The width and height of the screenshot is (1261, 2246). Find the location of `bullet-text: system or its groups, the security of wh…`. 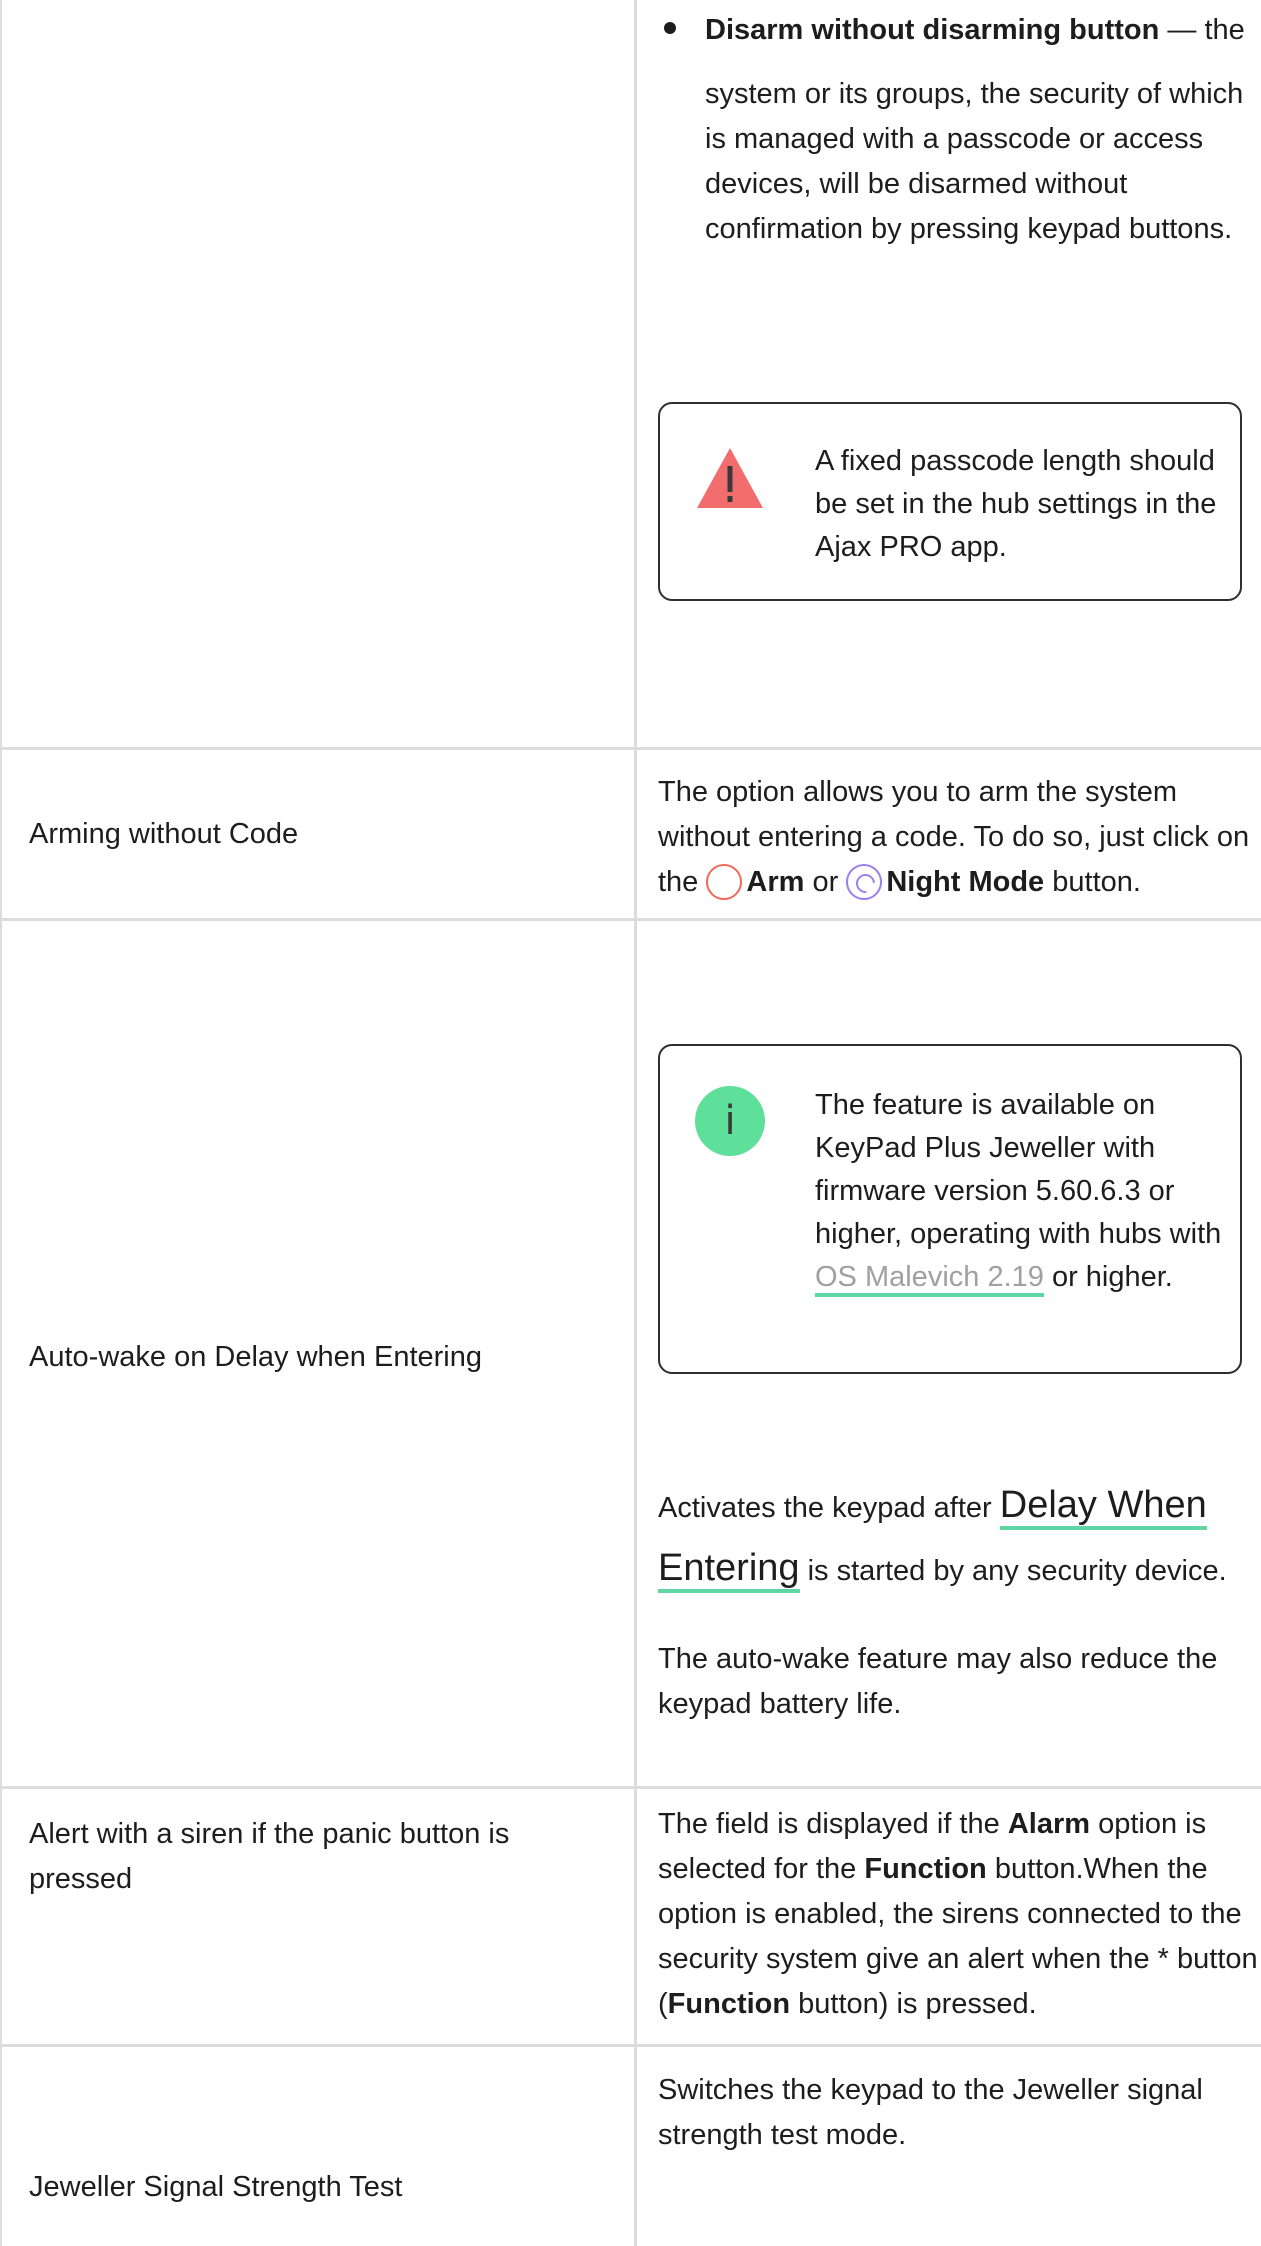

bullet-text: system or its groups, the security of wh… is located at coordinates (974, 161).